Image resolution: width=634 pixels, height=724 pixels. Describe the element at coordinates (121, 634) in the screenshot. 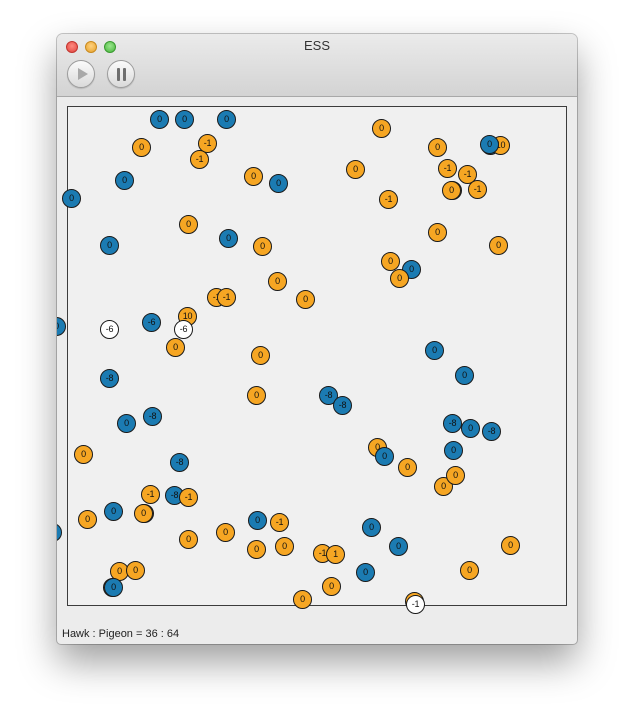

I see `status-text: Hawk : Pigeon = 36 : 64` at that location.